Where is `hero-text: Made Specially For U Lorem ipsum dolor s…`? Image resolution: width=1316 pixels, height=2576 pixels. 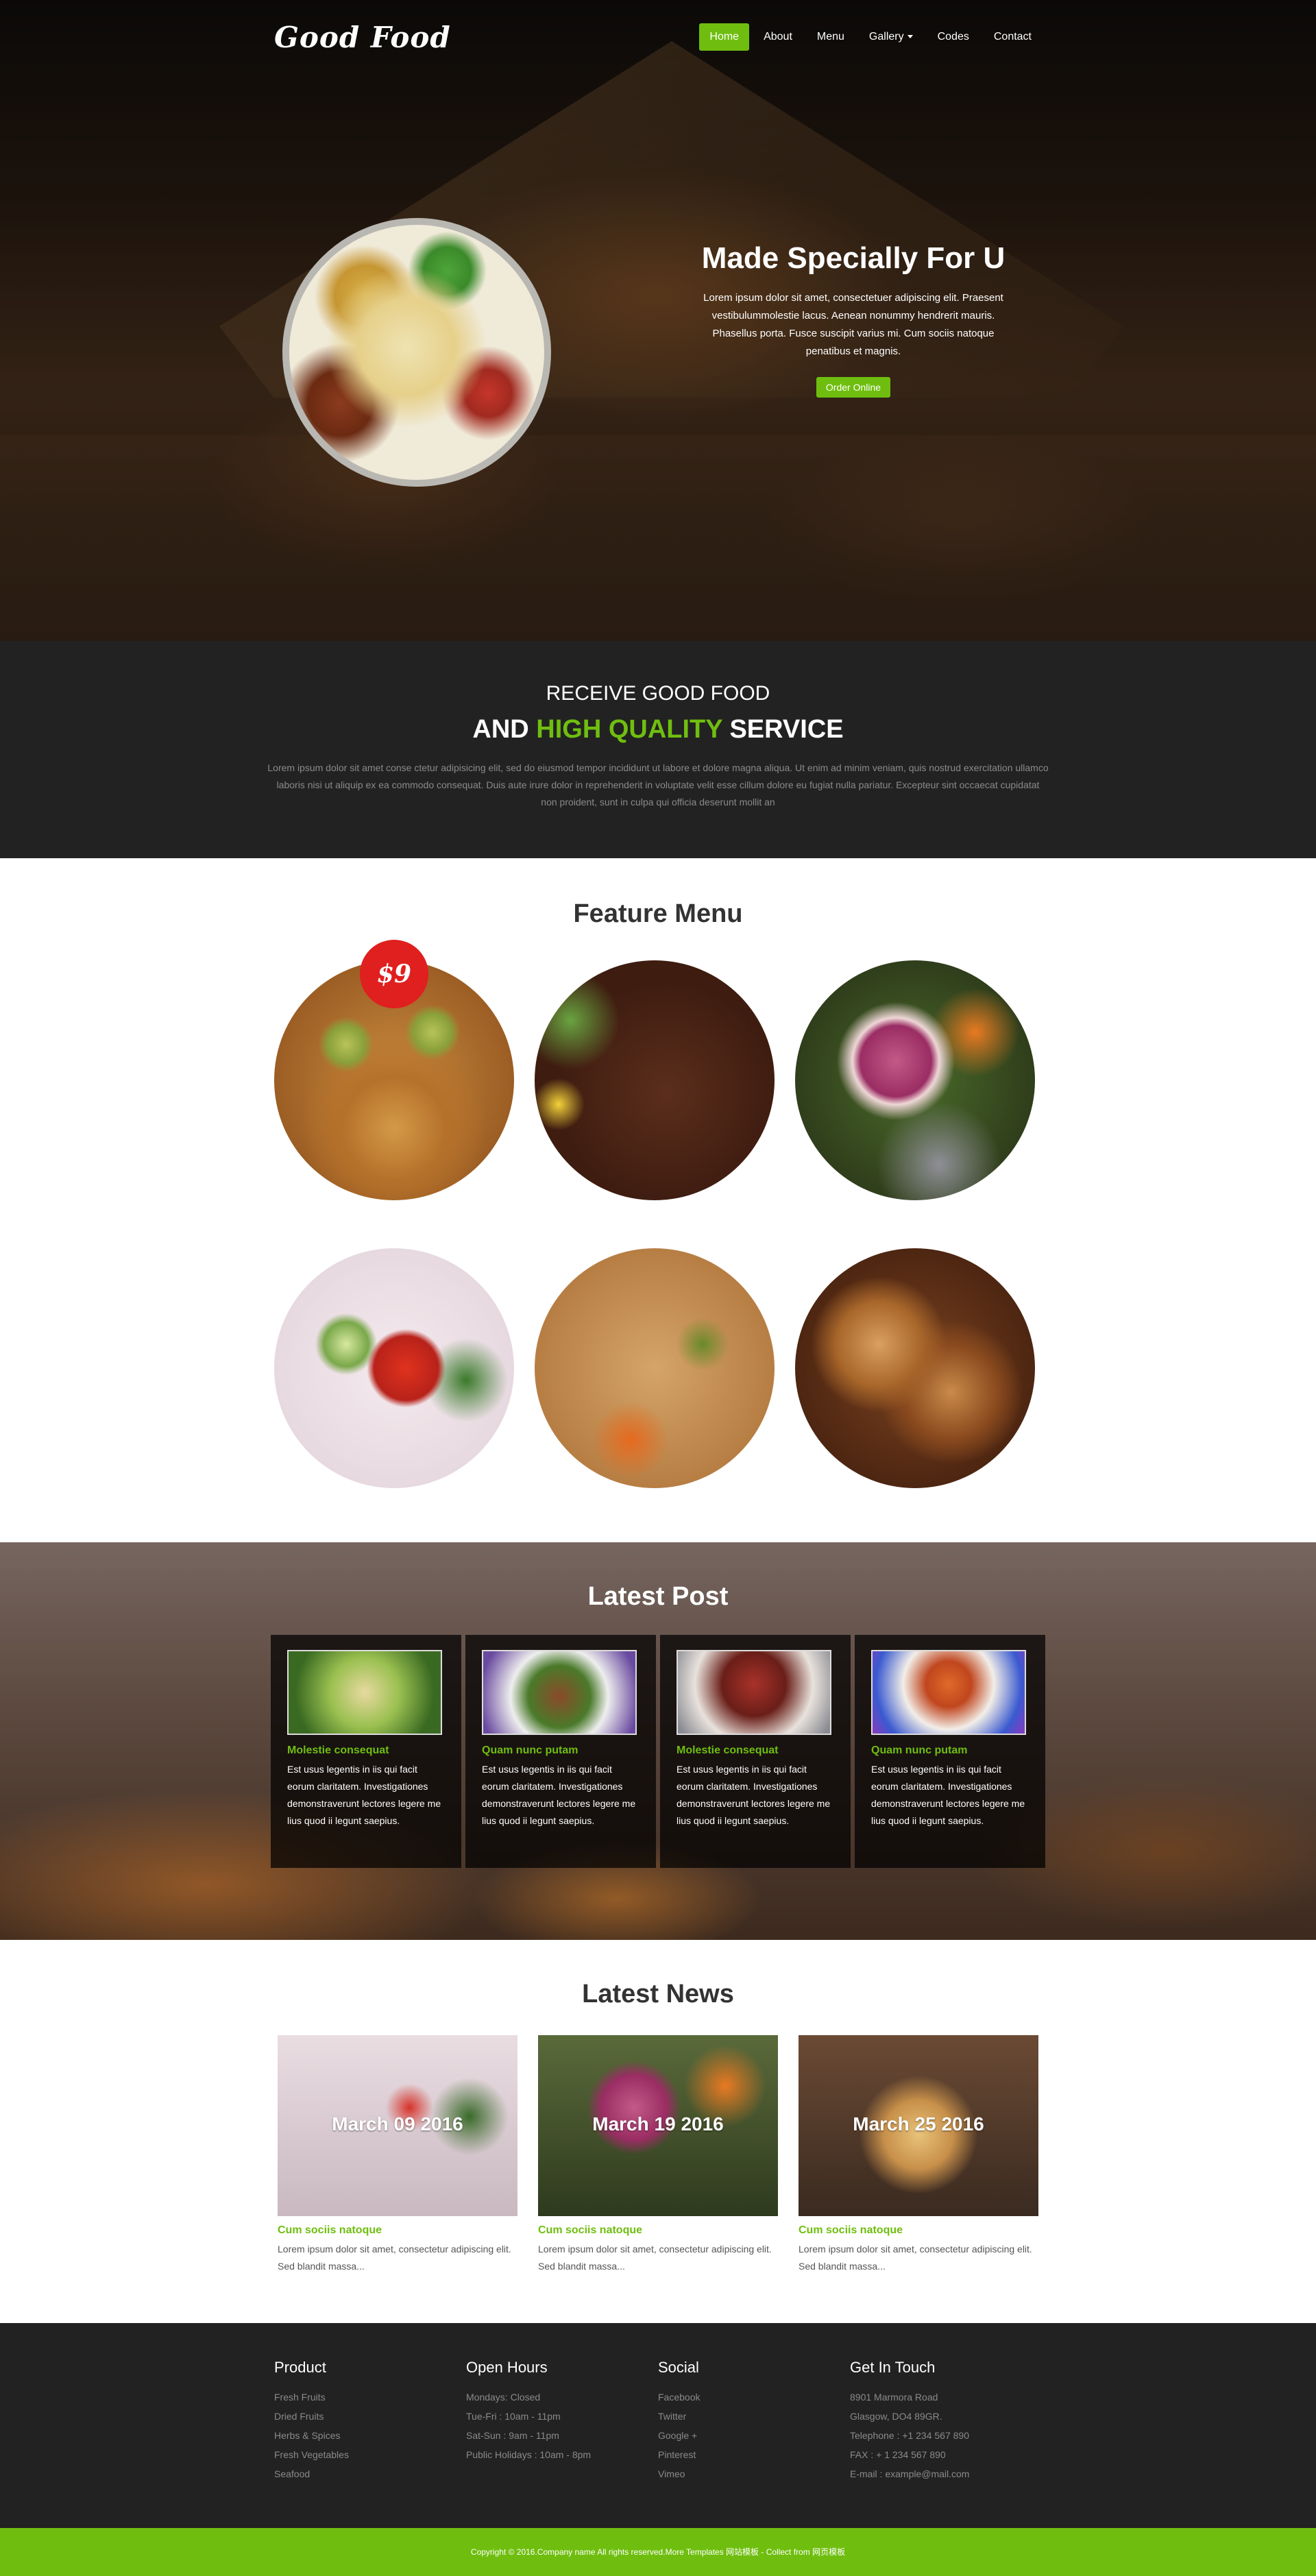 hero-text: Made Specially For U Lorem ipsum dolor s… is located at coordinates (853, 319).